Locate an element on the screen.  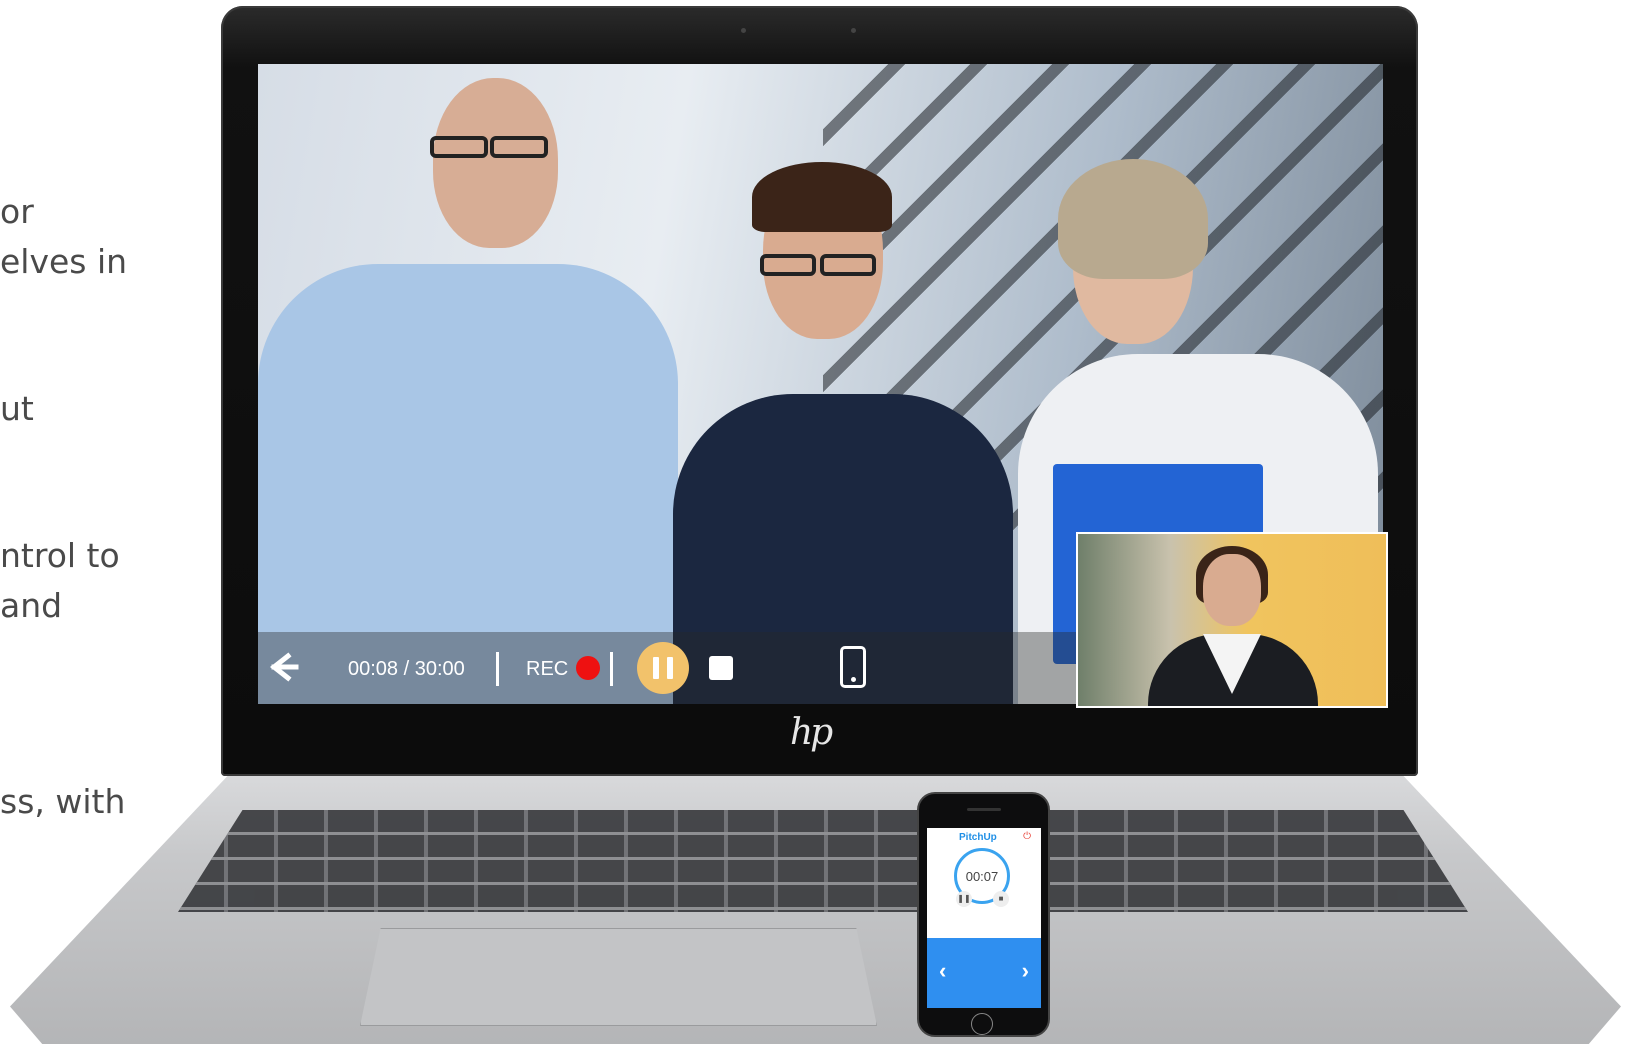
blonde-hair is located at coordinates (1133, 219).